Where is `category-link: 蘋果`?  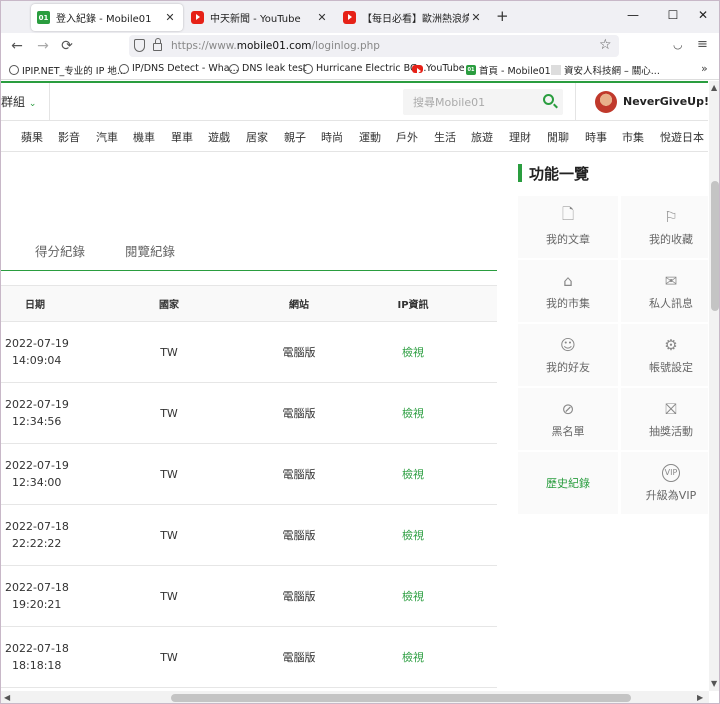 category-link: 蘋果 is located at coordinates (32, 137).